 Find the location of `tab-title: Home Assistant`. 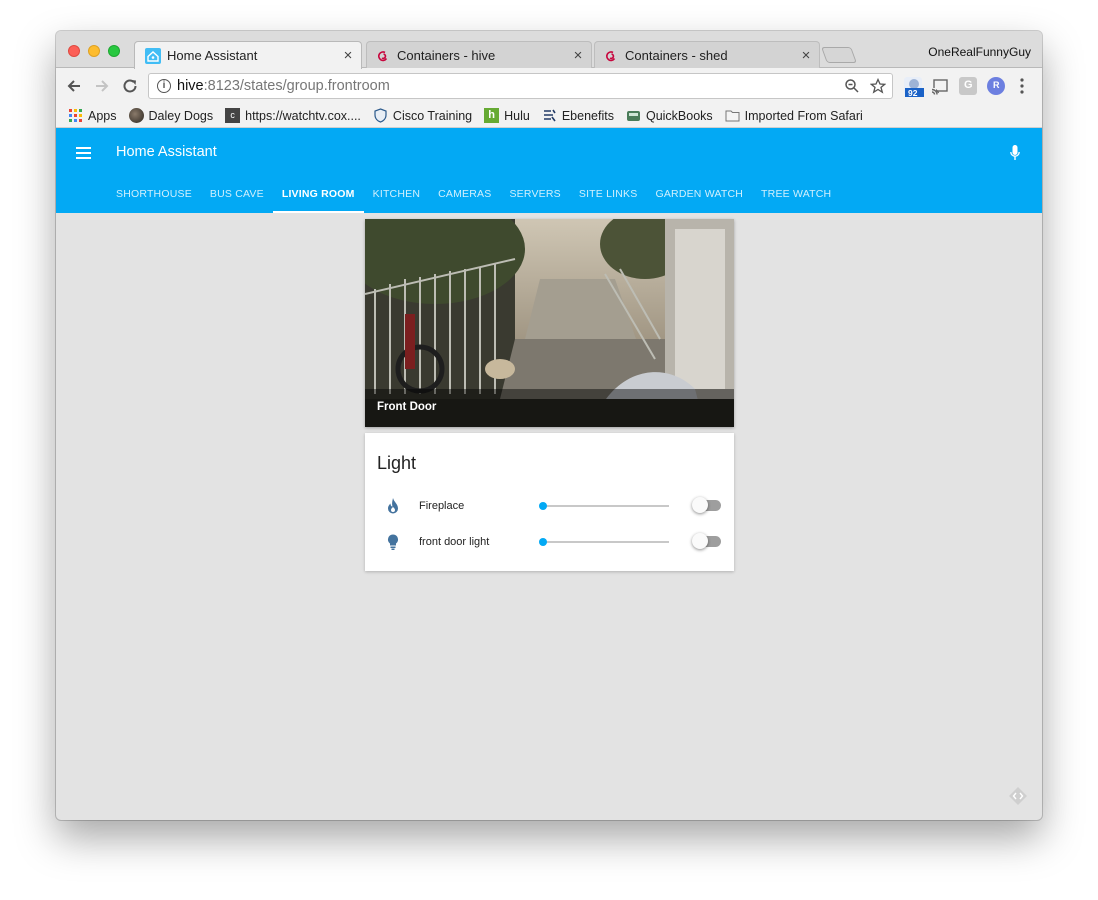

tab-title: Home Assistant is located at coordinates (212, 55).